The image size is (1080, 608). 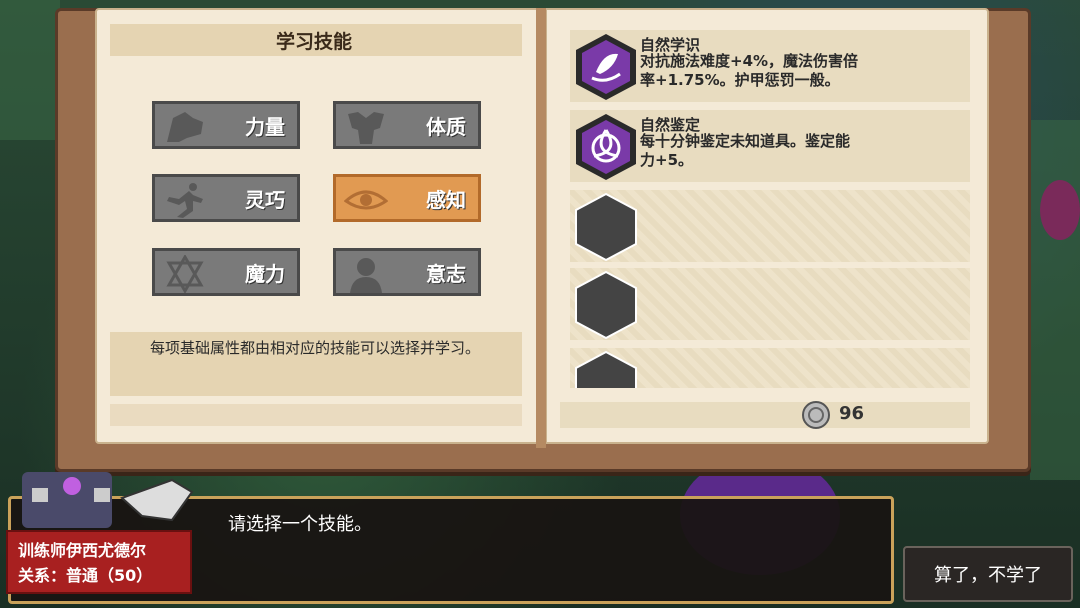 What do you see at coordinates (407, 125) in the screenshot?
I see `attr-button-constitution: 体质` at bounding box center [407, 125].